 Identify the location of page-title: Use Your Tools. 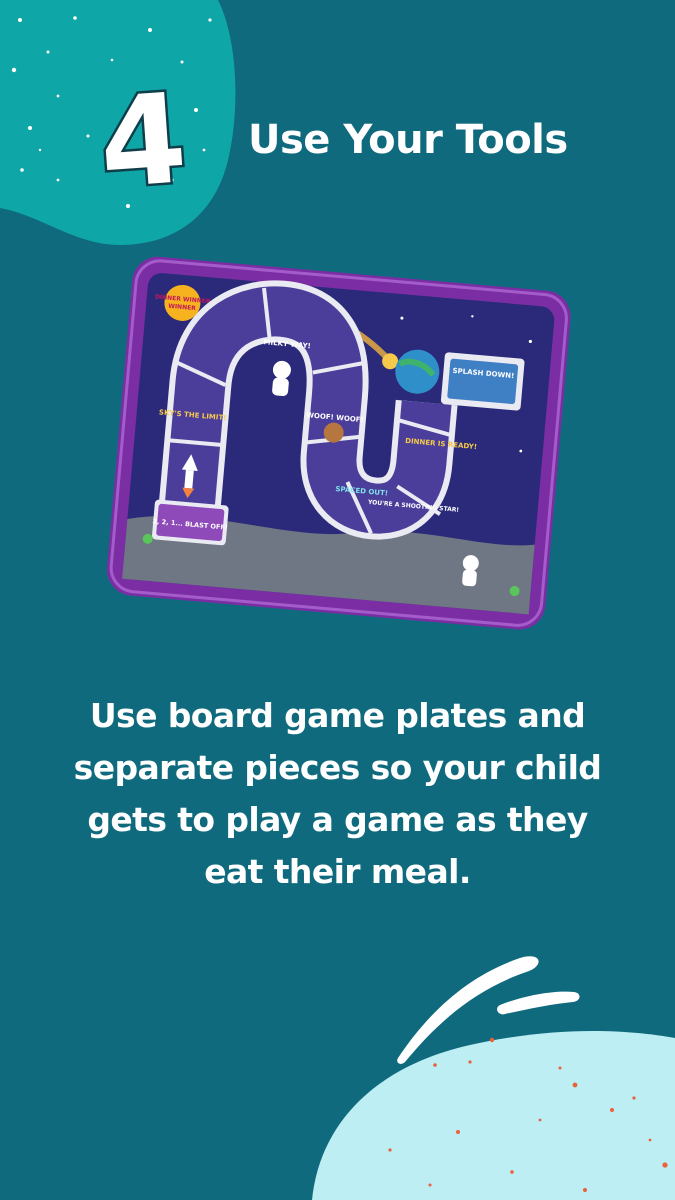
(408, 140).